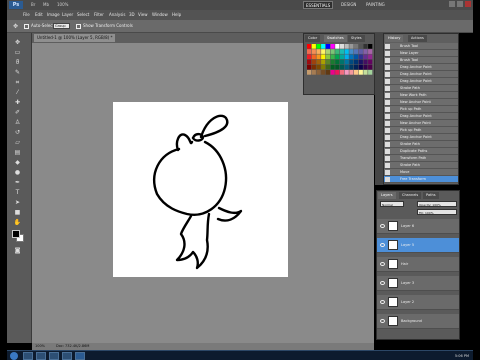 The height and width of the screenshot is (360, 480). I want to click on tab-paths: Paths, so click(431, 195).